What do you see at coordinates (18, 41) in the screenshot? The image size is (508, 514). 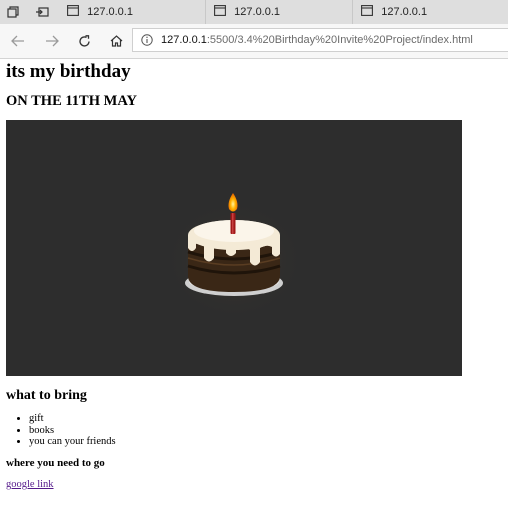 I see `back-icon` at bounding box center [18, 41].